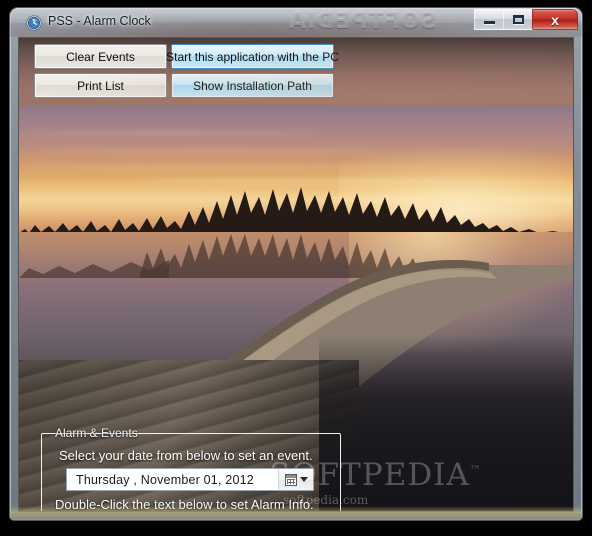  I want to click on clock-icon, so click(34, 23).